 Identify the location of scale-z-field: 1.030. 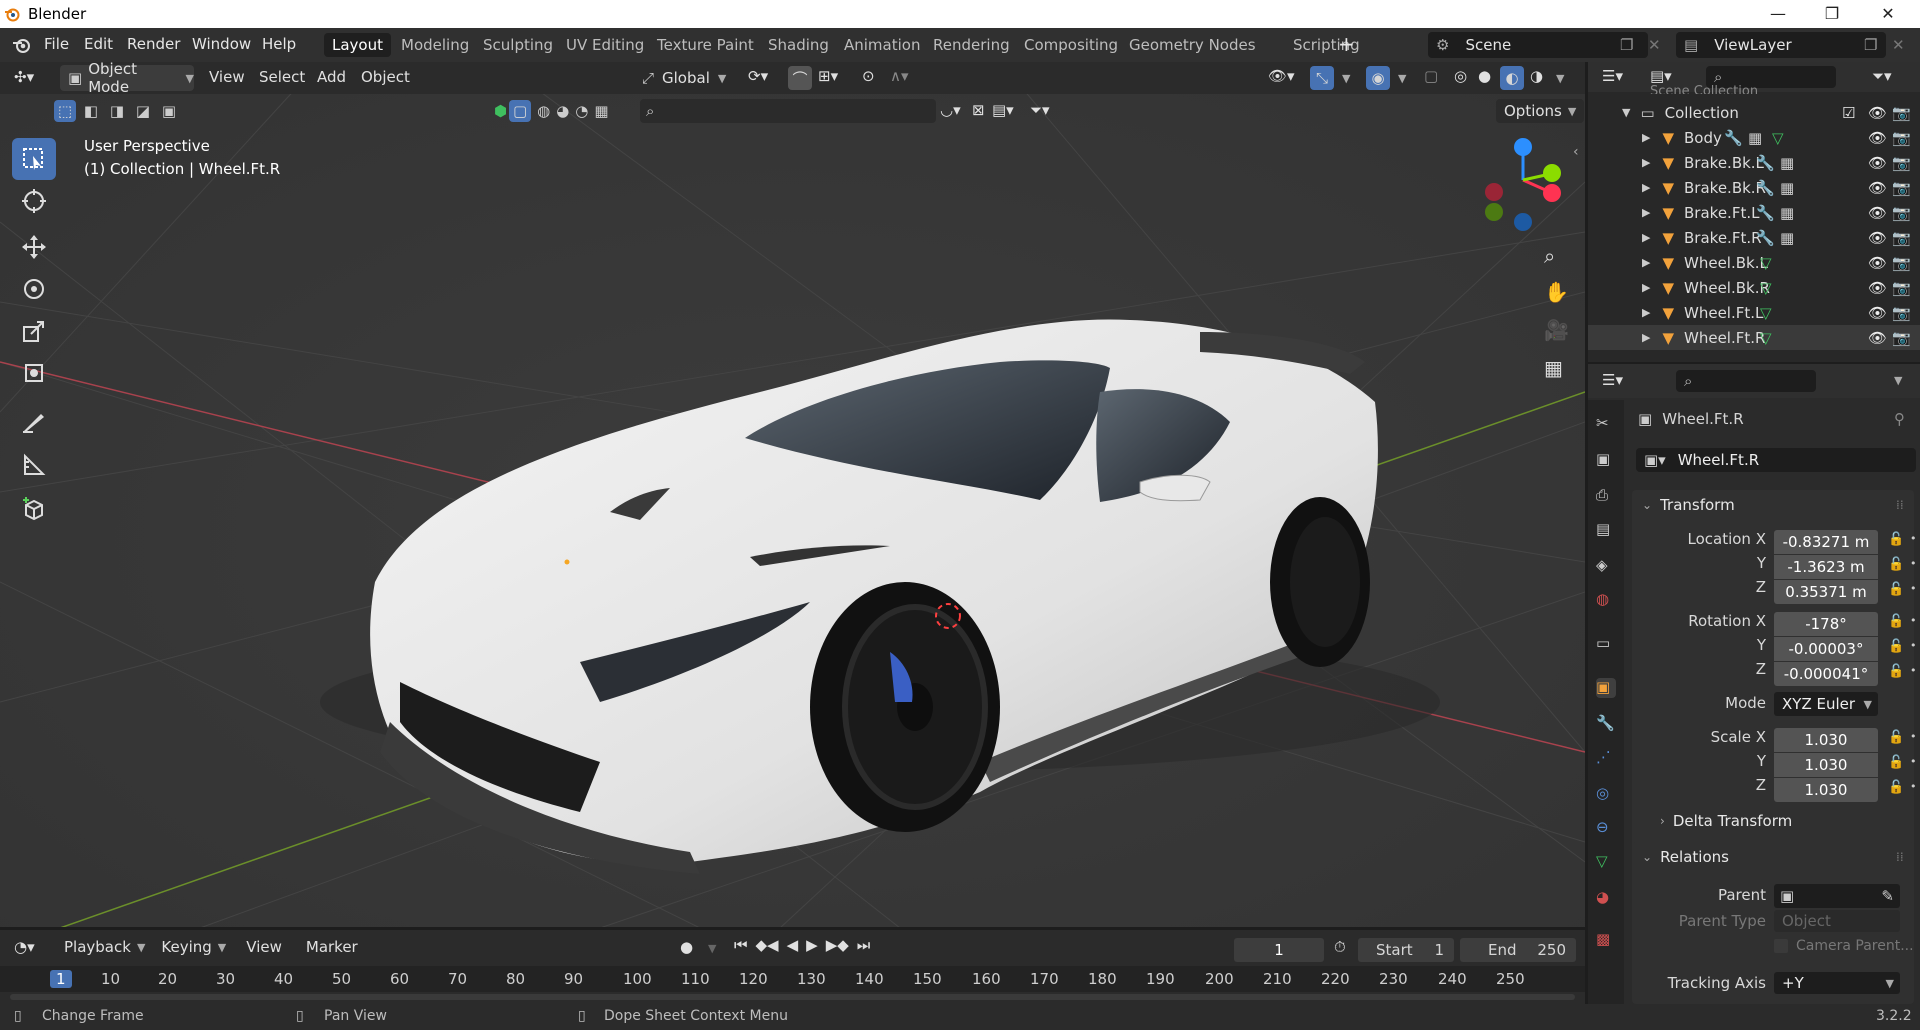
(1826, 790).